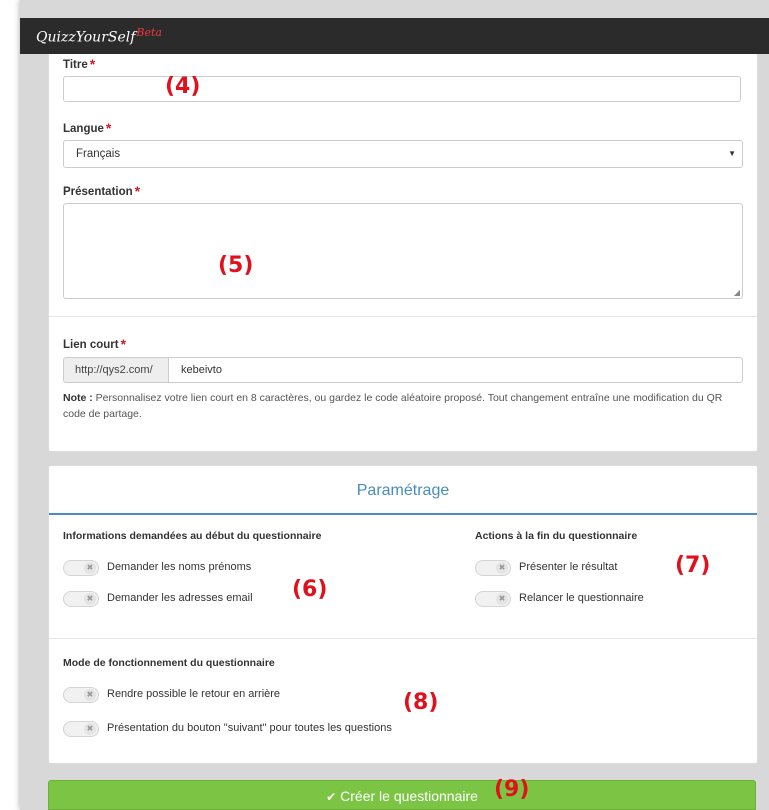 The image size is (769, 810). I want to click on annotation-6: (6), so click(310, 589).